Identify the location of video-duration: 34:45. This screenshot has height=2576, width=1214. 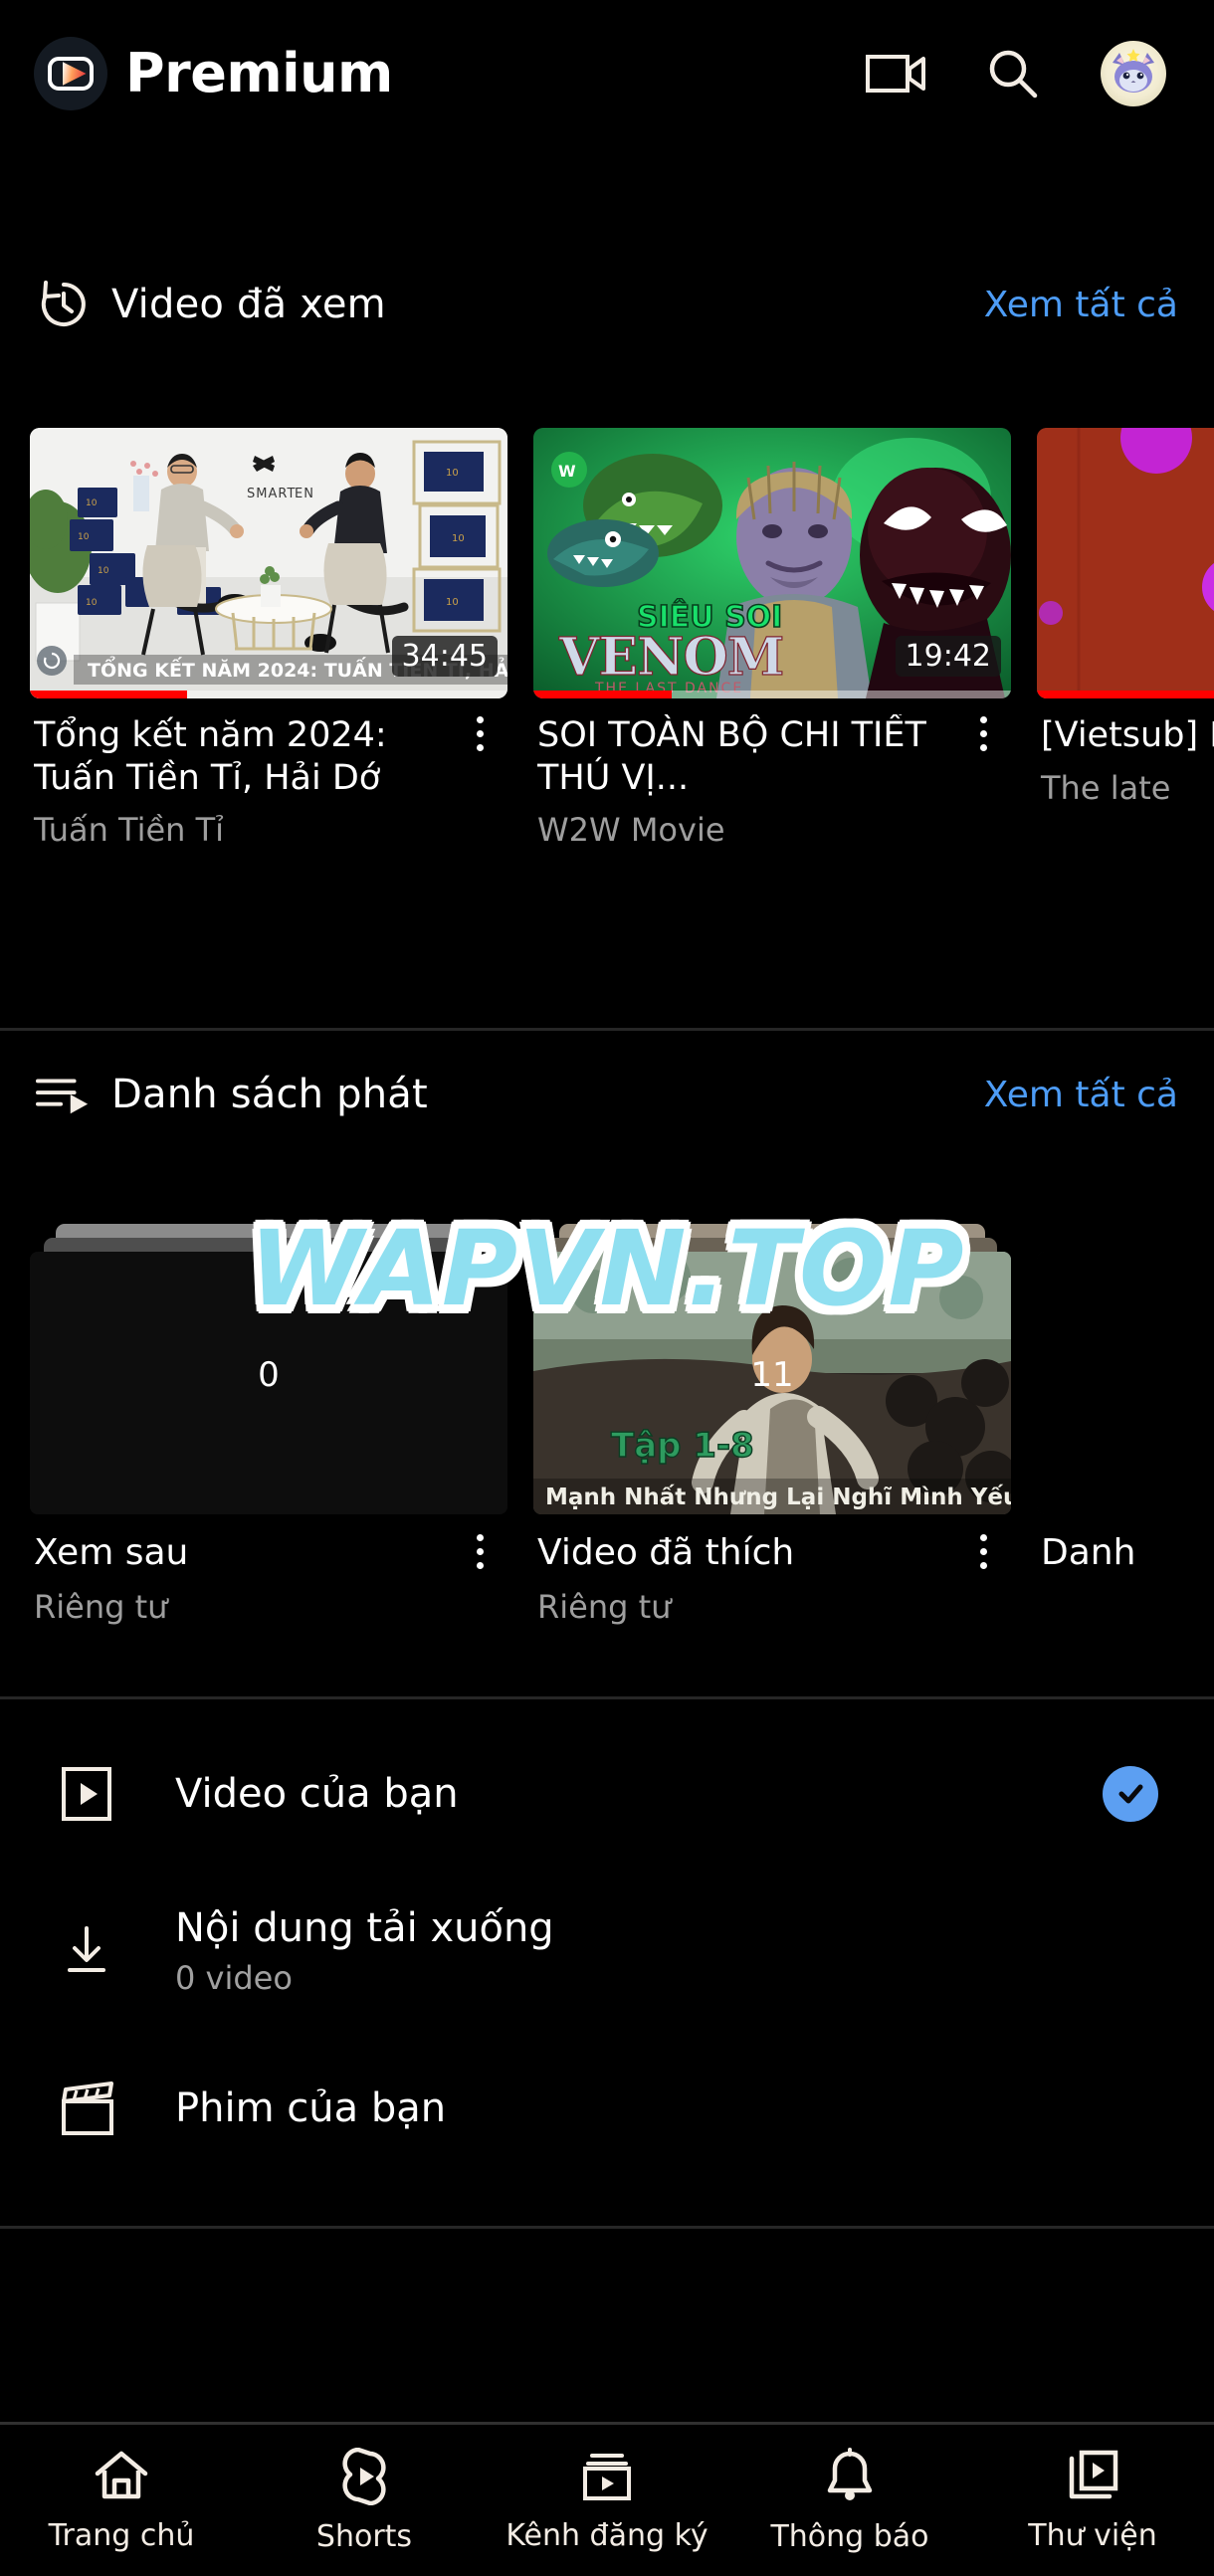
(444, 656).